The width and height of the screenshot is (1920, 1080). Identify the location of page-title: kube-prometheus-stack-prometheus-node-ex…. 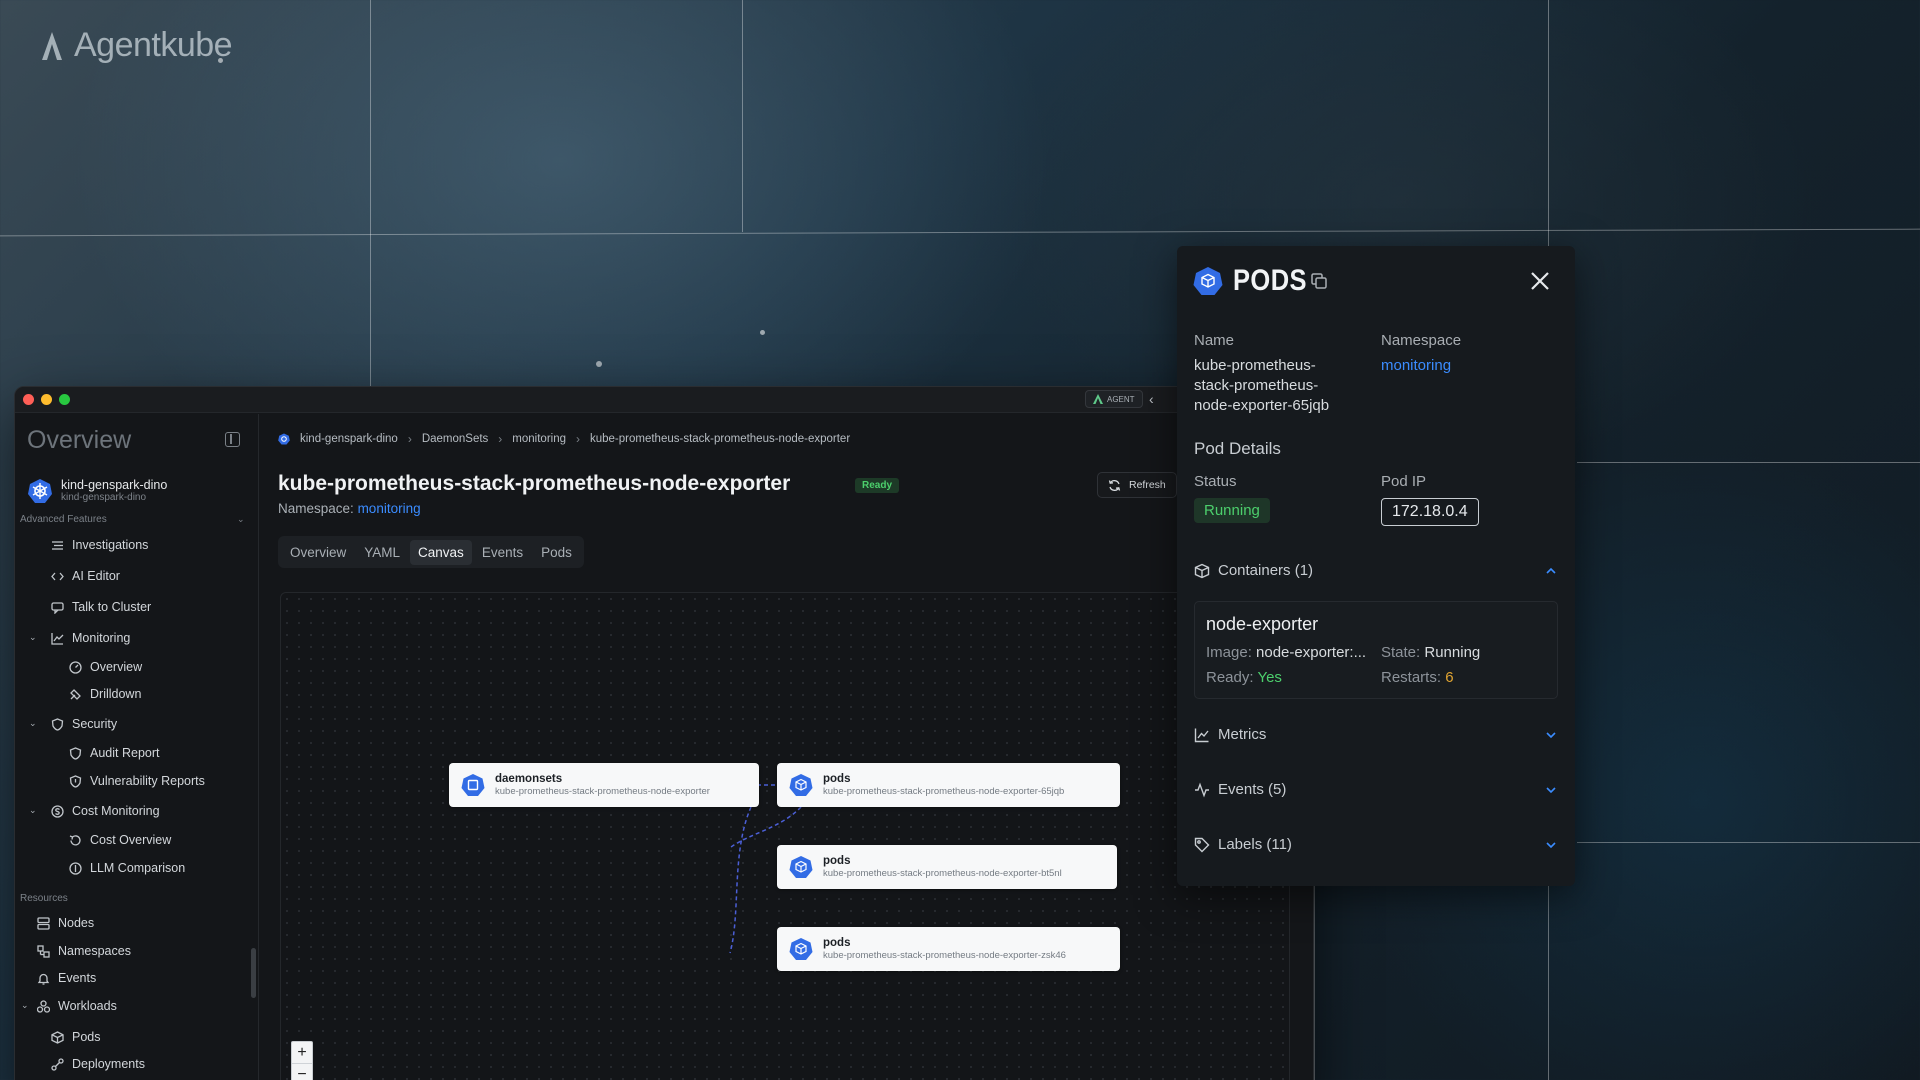
(534, 483).